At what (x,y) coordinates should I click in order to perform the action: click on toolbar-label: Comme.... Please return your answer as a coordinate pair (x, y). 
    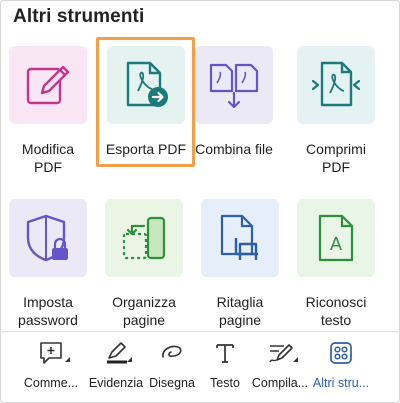
    Looking at the image, I should click on (51, 383).